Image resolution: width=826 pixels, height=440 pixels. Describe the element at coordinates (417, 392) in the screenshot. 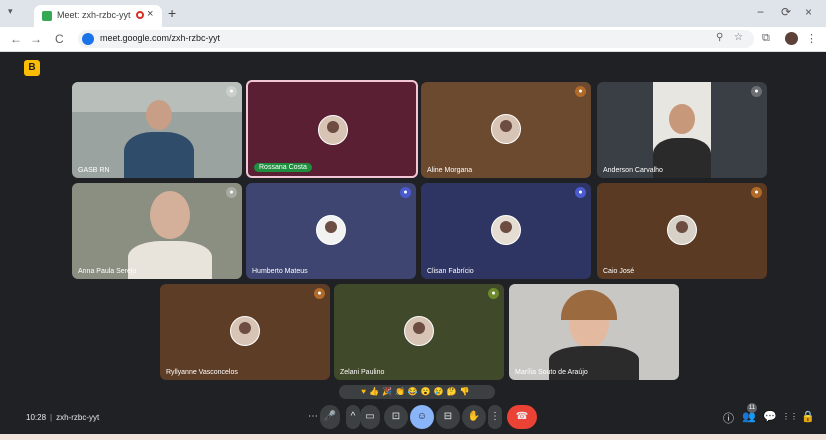

I see `reactions-bar: ♥👍🎉👏😂😮😢🤔👎` at that location.